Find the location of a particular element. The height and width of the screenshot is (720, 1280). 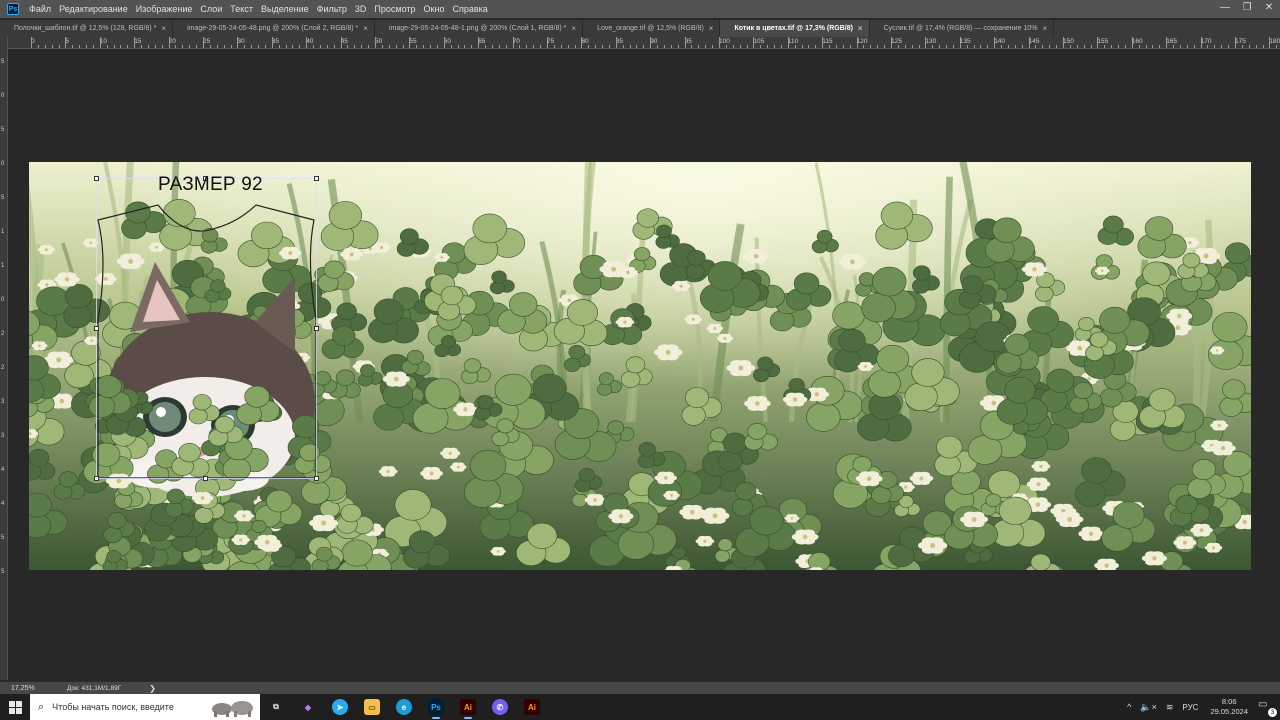

taskbar-copilot: ◆ is located at coordinates (308, 707).